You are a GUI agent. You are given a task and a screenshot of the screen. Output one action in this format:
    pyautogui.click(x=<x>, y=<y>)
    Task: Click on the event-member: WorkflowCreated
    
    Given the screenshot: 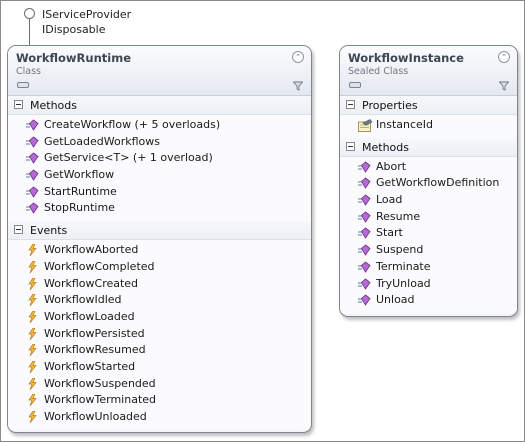 What is the action you would take?
    pyautogui.click(x=159, y=284)
    